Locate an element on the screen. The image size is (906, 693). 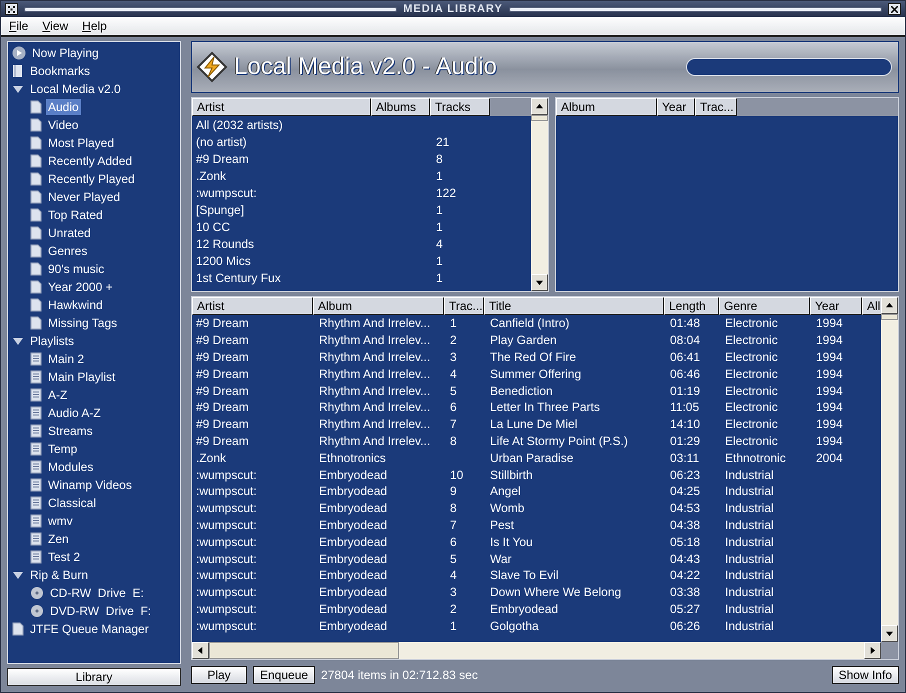
track-cell: 1 is located at coordinates (453, 625).